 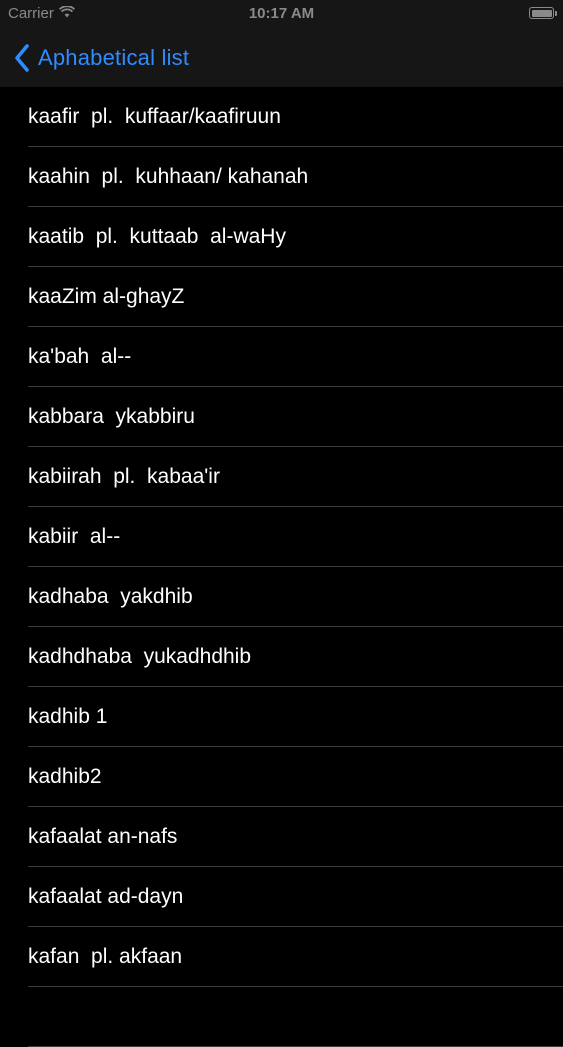 I want to click on list-item: kaaZim al-ghayZ, so click(x=281, y=297).